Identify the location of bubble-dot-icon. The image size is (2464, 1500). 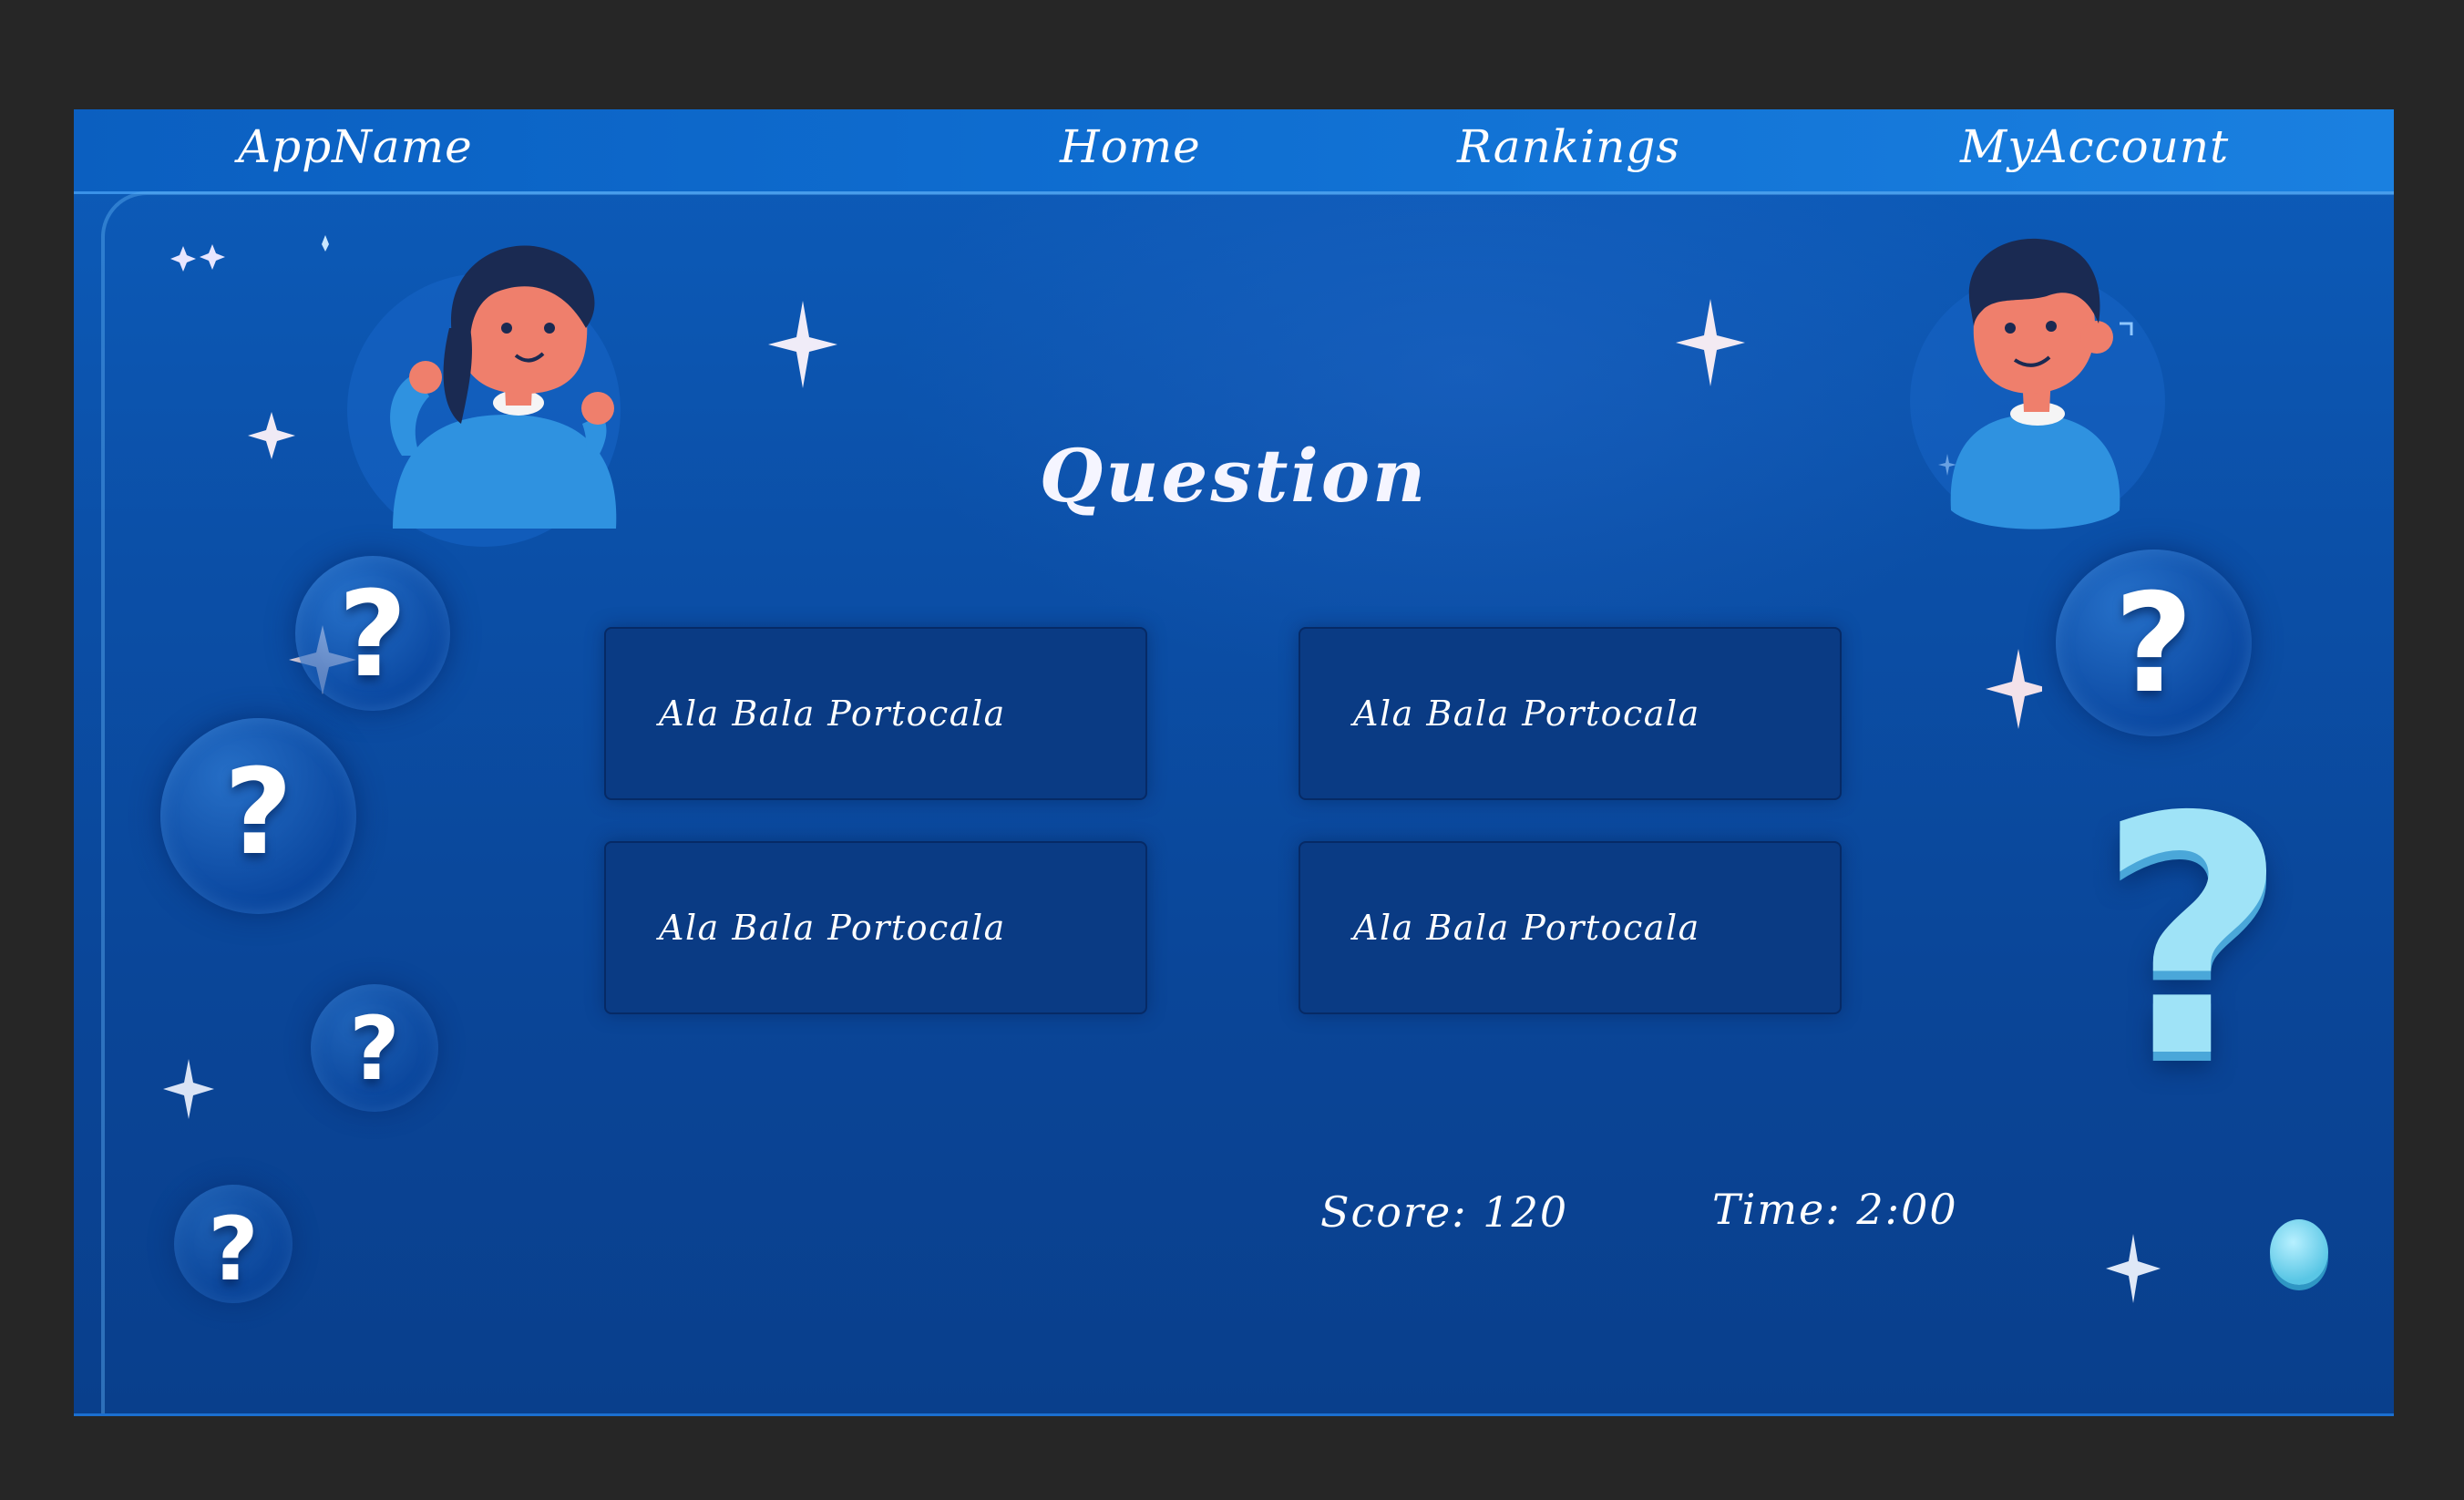
(2299, 1252).